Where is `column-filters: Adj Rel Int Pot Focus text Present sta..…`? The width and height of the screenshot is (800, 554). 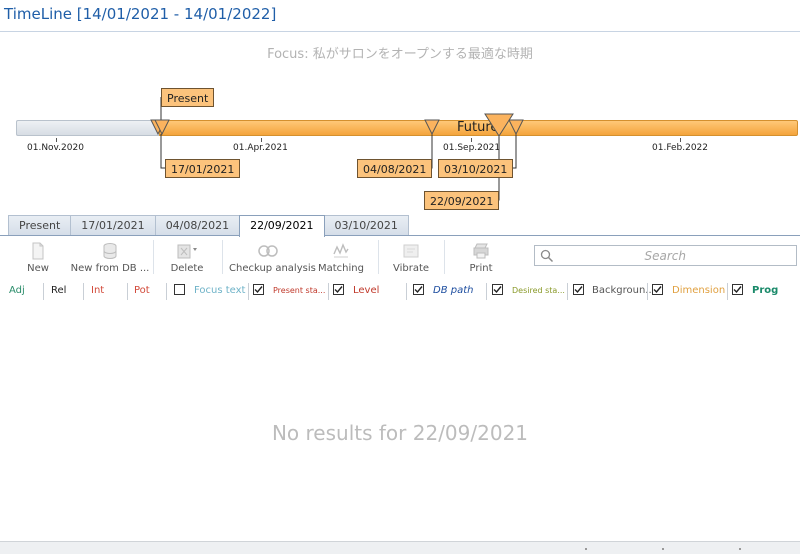
column-filters: Adj Rel Int Pot Focus text Present sta..… is located at coordinates (400, 292).